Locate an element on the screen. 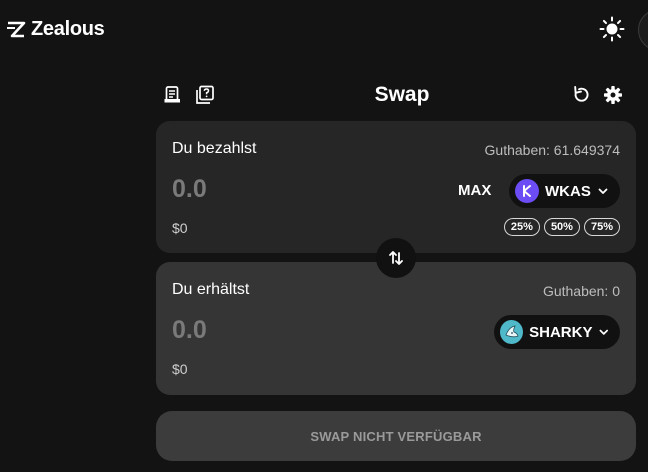 The image size is (648, 472). receive-label: Du erhältst is located at coordinates (211, 289).